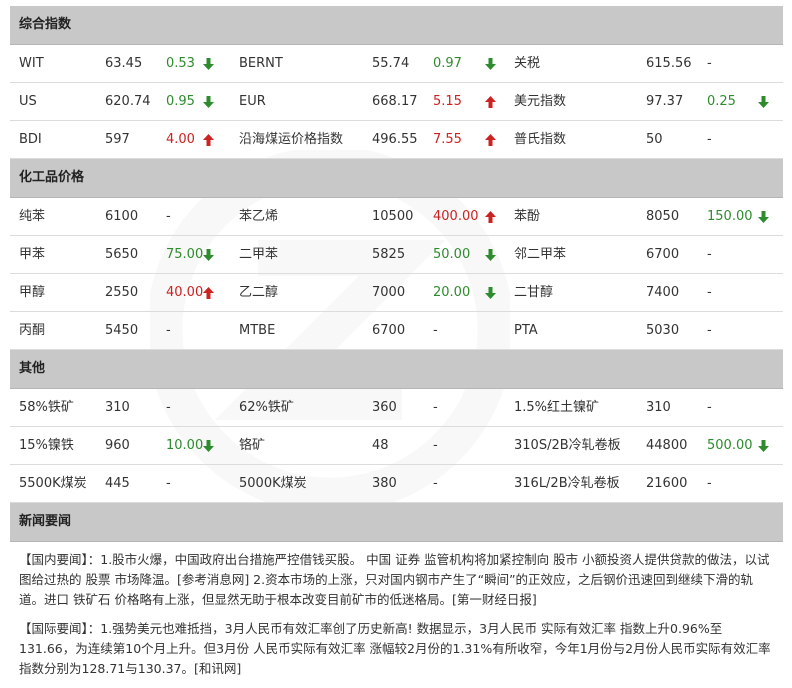 This screenshot has width=792, height=688. I want to click on section-header-composite: 综合指数, so click(396, 25).